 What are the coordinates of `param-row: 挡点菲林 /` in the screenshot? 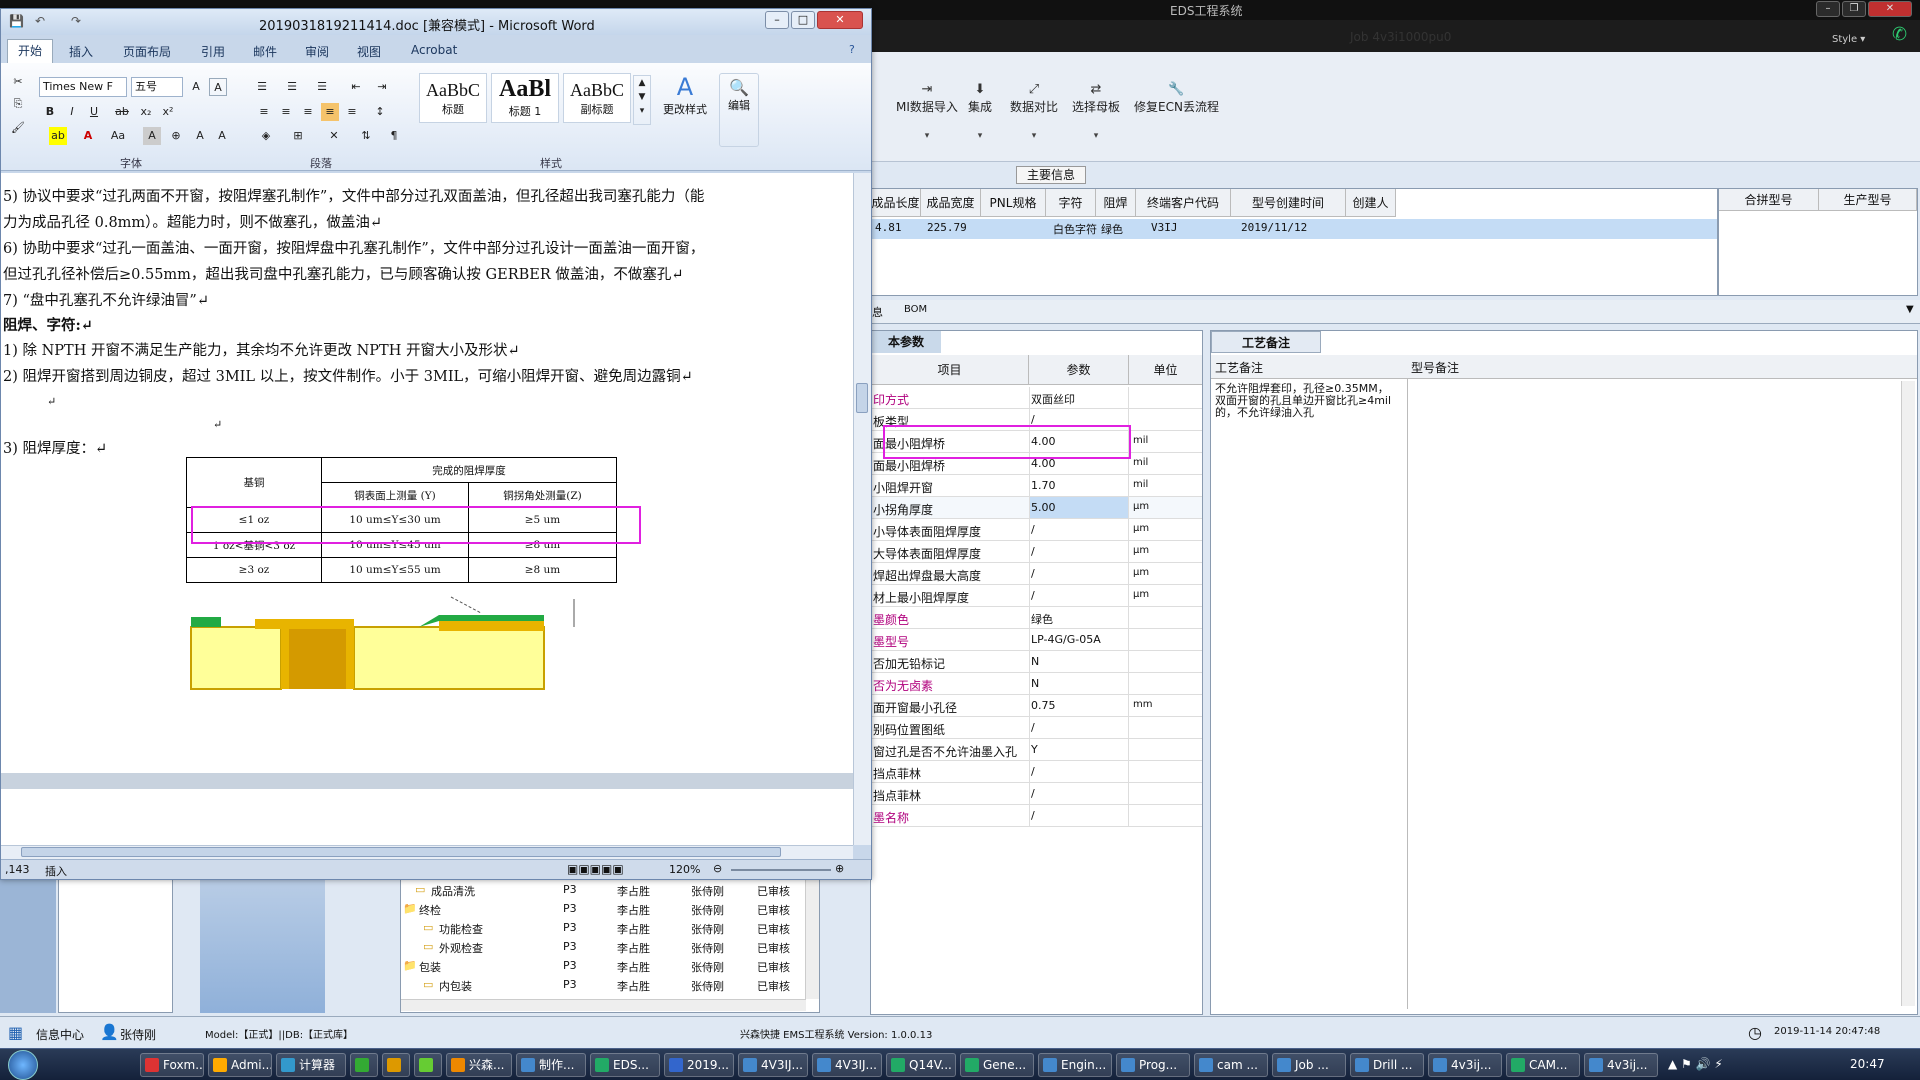 It's located at (1036, 794).